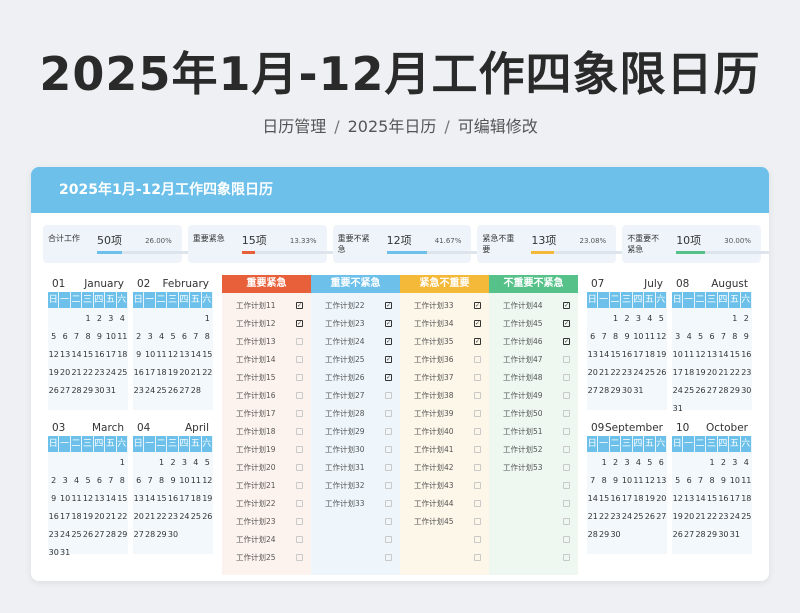 The image size is (800, 613). I want to click on day-cell: 14, so click(195, 355).